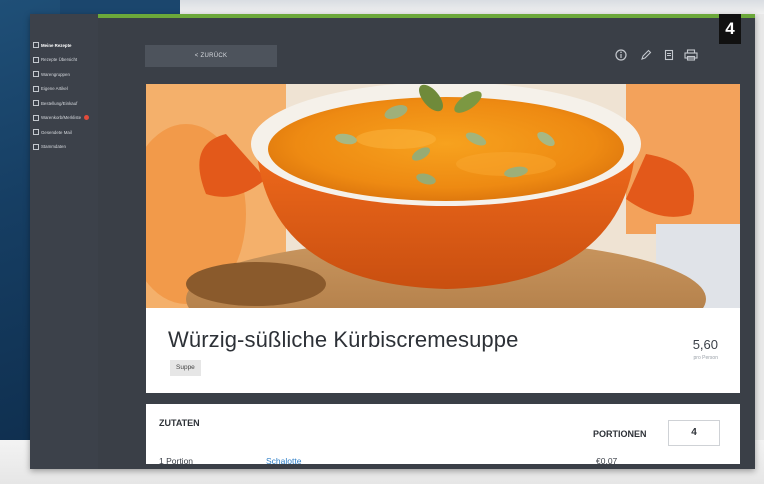  What do you see at coordinates (53, 147) in the screenshot?
I see `sidebar-item-label: Stammdaten` at bounding box center [53, 147].